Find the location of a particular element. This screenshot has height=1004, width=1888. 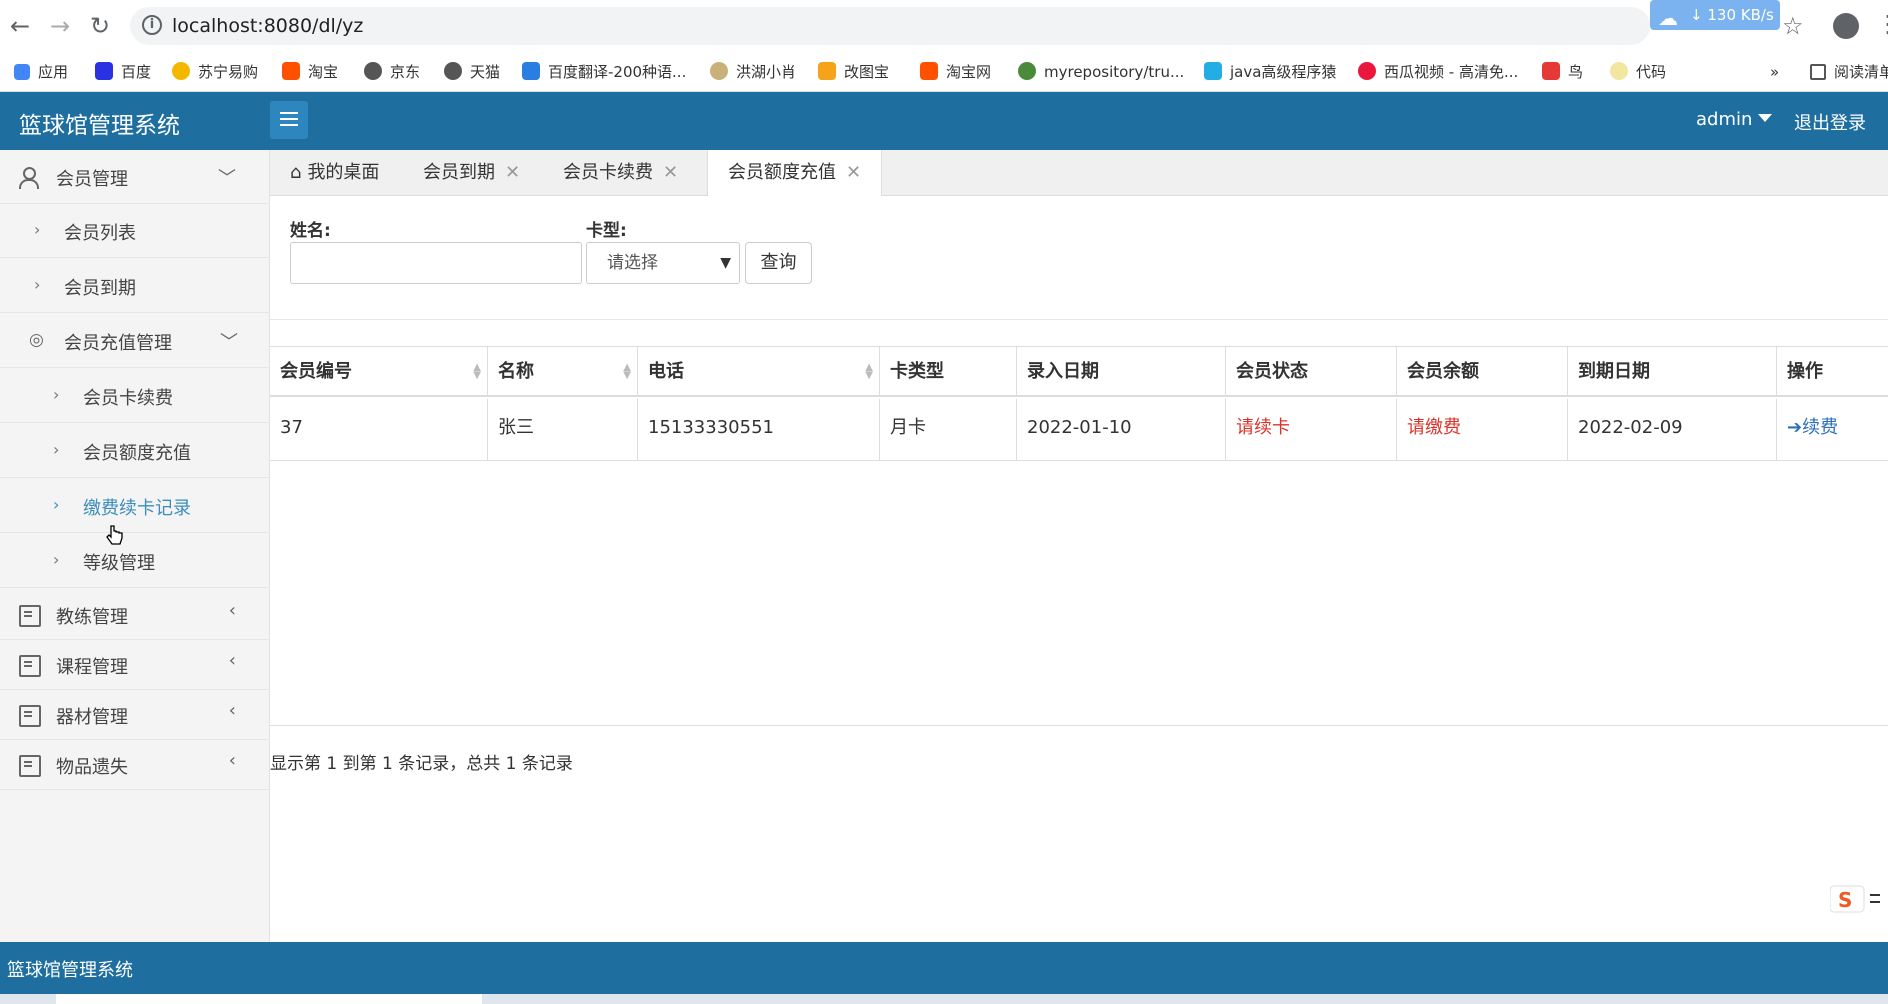

tab-home: ⌂ 我的桌面 is located at coordinates (334, 173).